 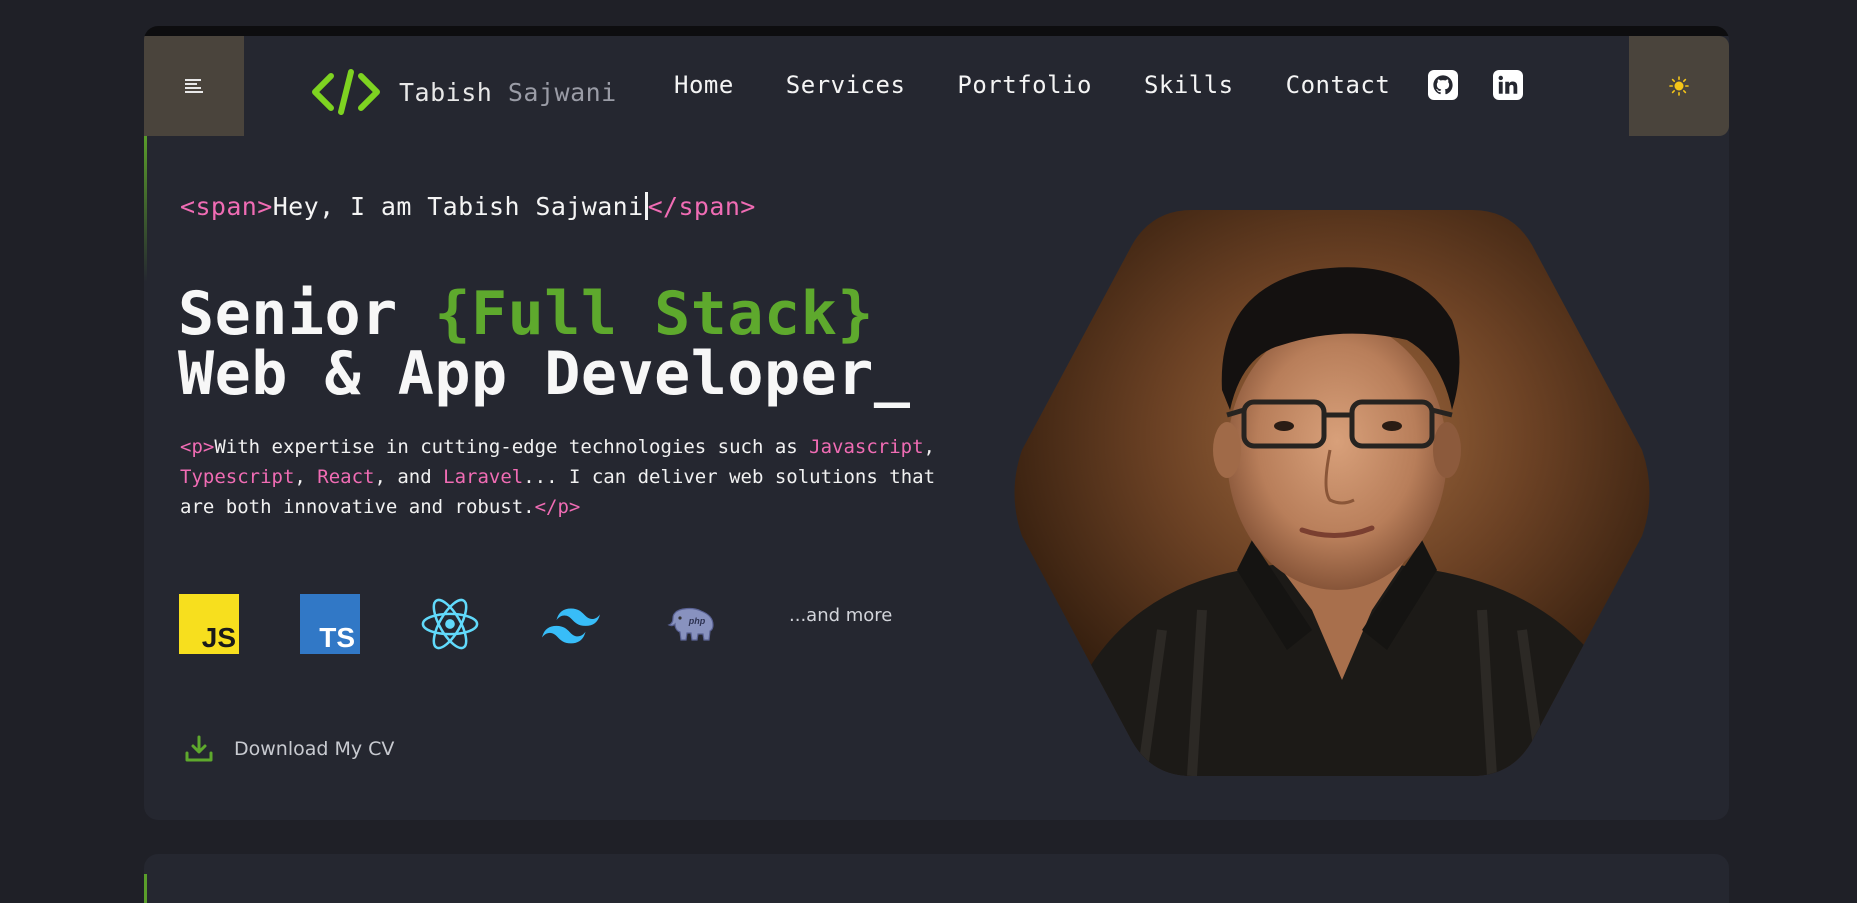 I want to click on span-open-tag: <span>, so click(x=226, y=206).